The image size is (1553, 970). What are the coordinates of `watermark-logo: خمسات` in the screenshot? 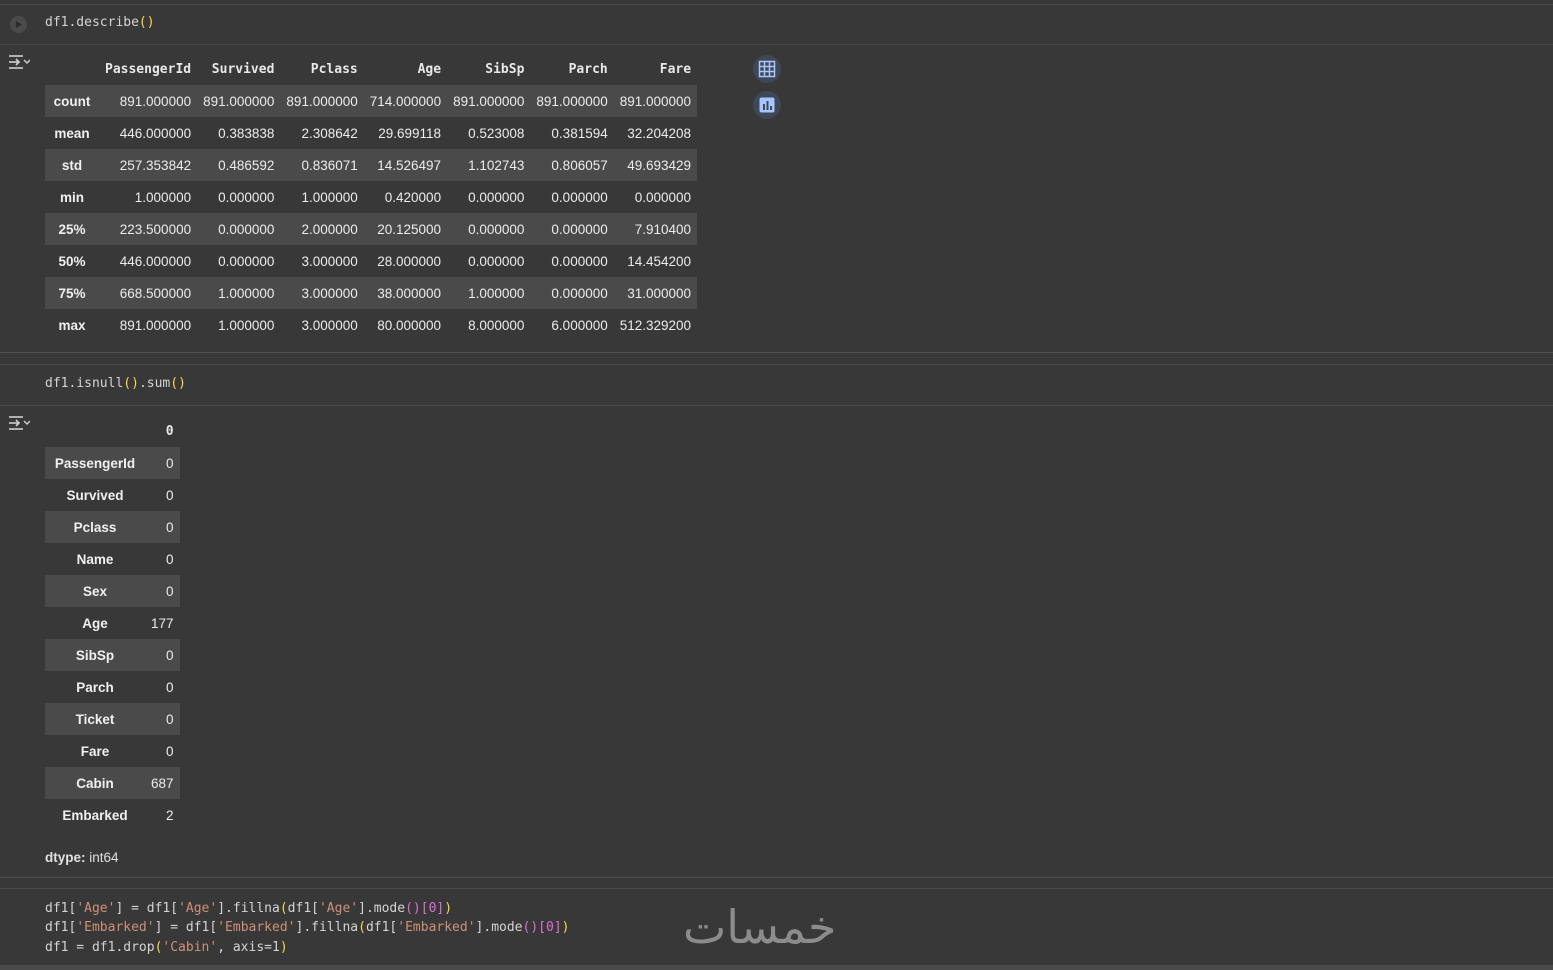 It's located at (760, 927).